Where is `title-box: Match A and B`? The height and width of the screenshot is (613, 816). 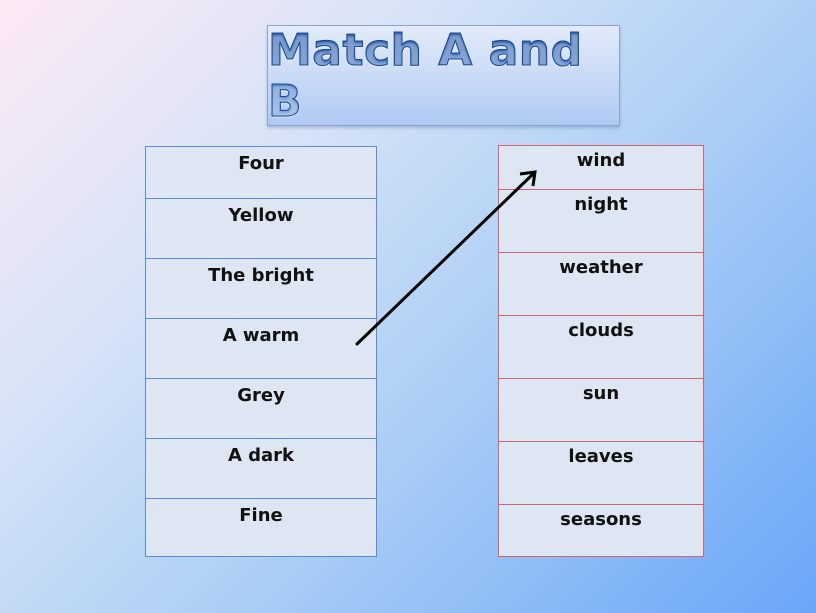 title-box: Match A and B is located at coordinates (443, 75).